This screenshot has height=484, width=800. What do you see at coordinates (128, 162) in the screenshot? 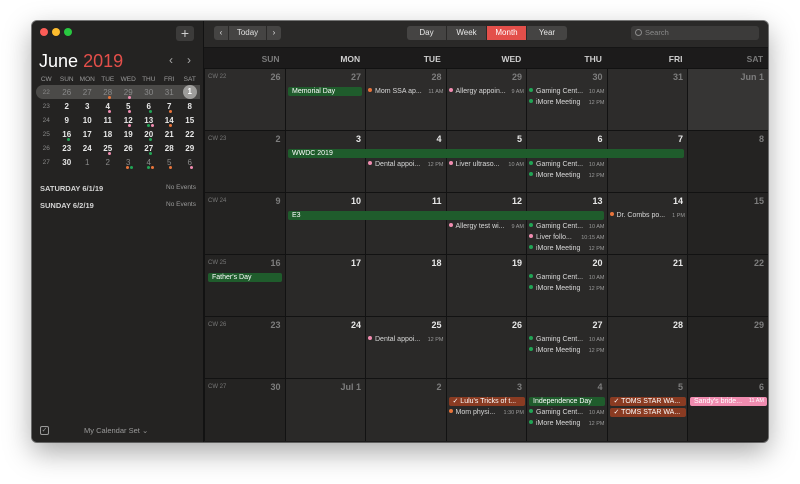
I see `mini-day: 3` at bounding box center [128, 162].